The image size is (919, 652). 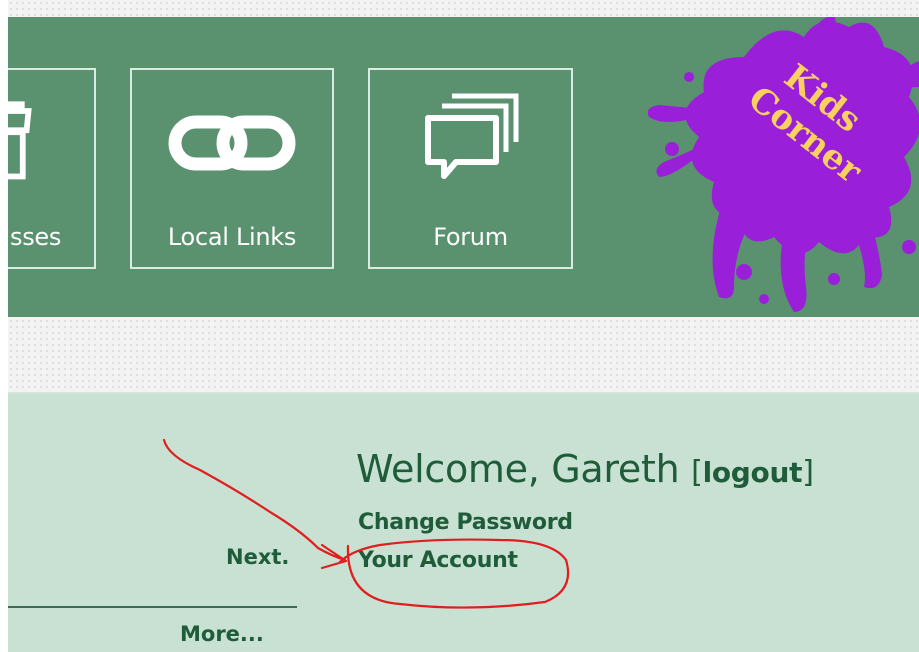 I want to click on welcome-message: Welcome, Gareth [logout], so click(x=585, y=469).